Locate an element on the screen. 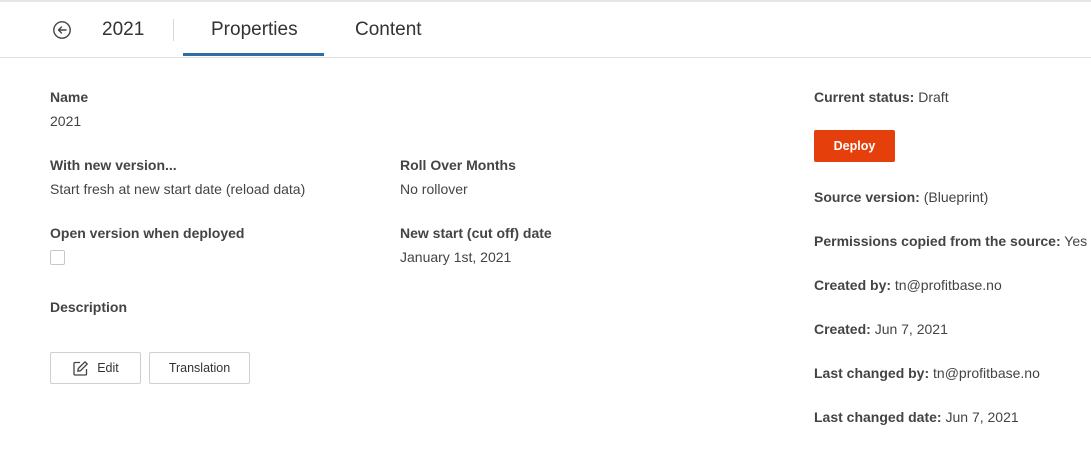 This screenshot has height=449, width=1091. deploy-button: Deploy is located at coordinates (854, 146).